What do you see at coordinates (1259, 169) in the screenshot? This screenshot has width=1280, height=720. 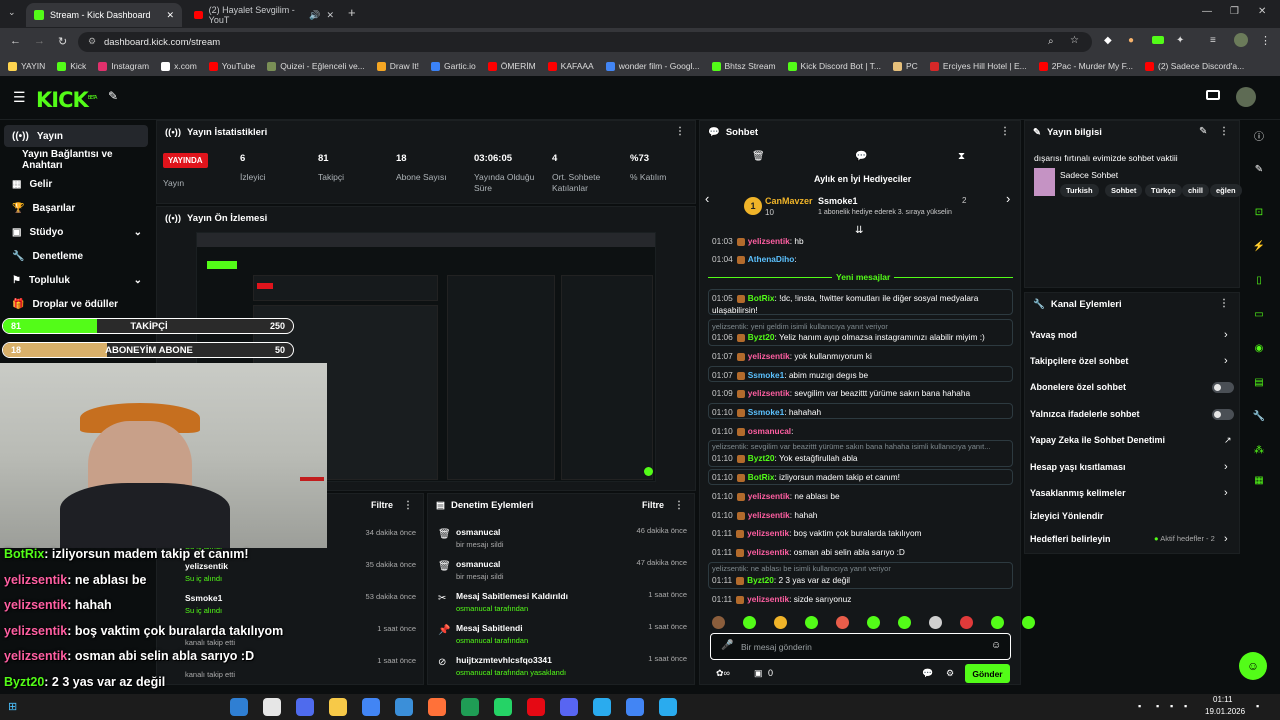 I see `pencil-icon: ✎` at bounding box center [1259, 169].